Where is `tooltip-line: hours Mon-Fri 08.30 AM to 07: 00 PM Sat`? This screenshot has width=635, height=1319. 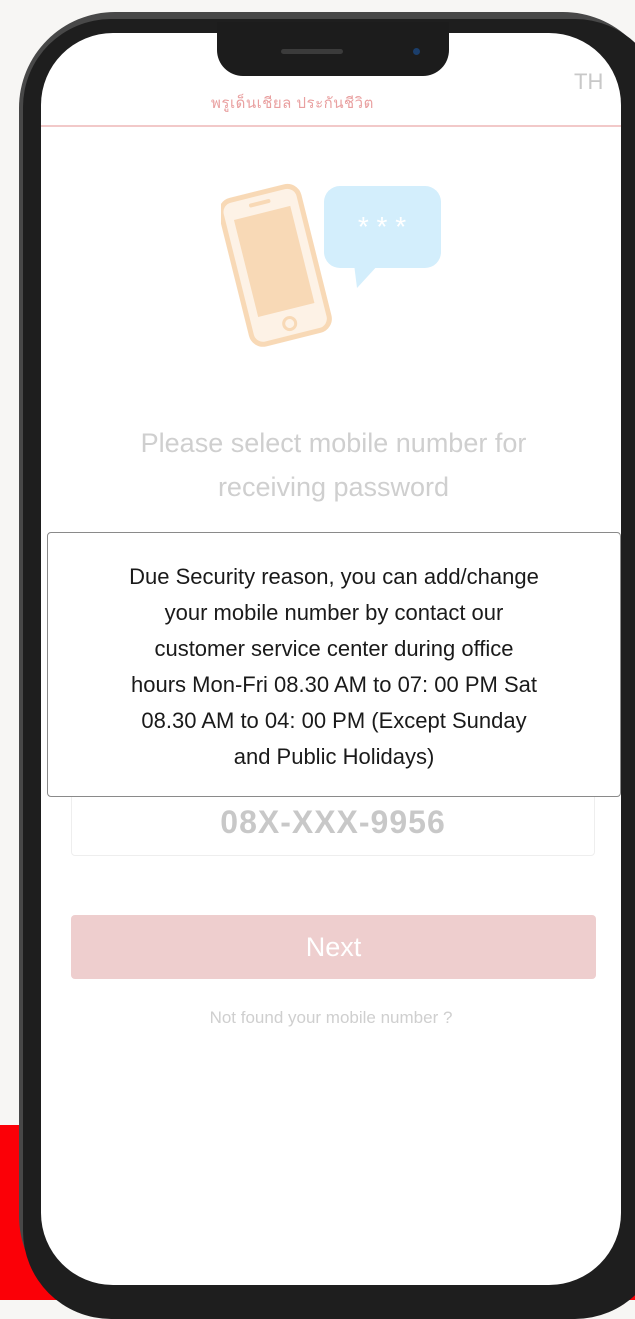 tooltip-line: hours Mon-Fri 08.30 AM to 07: 00 PM Sat is located at coordinates (334, 684).